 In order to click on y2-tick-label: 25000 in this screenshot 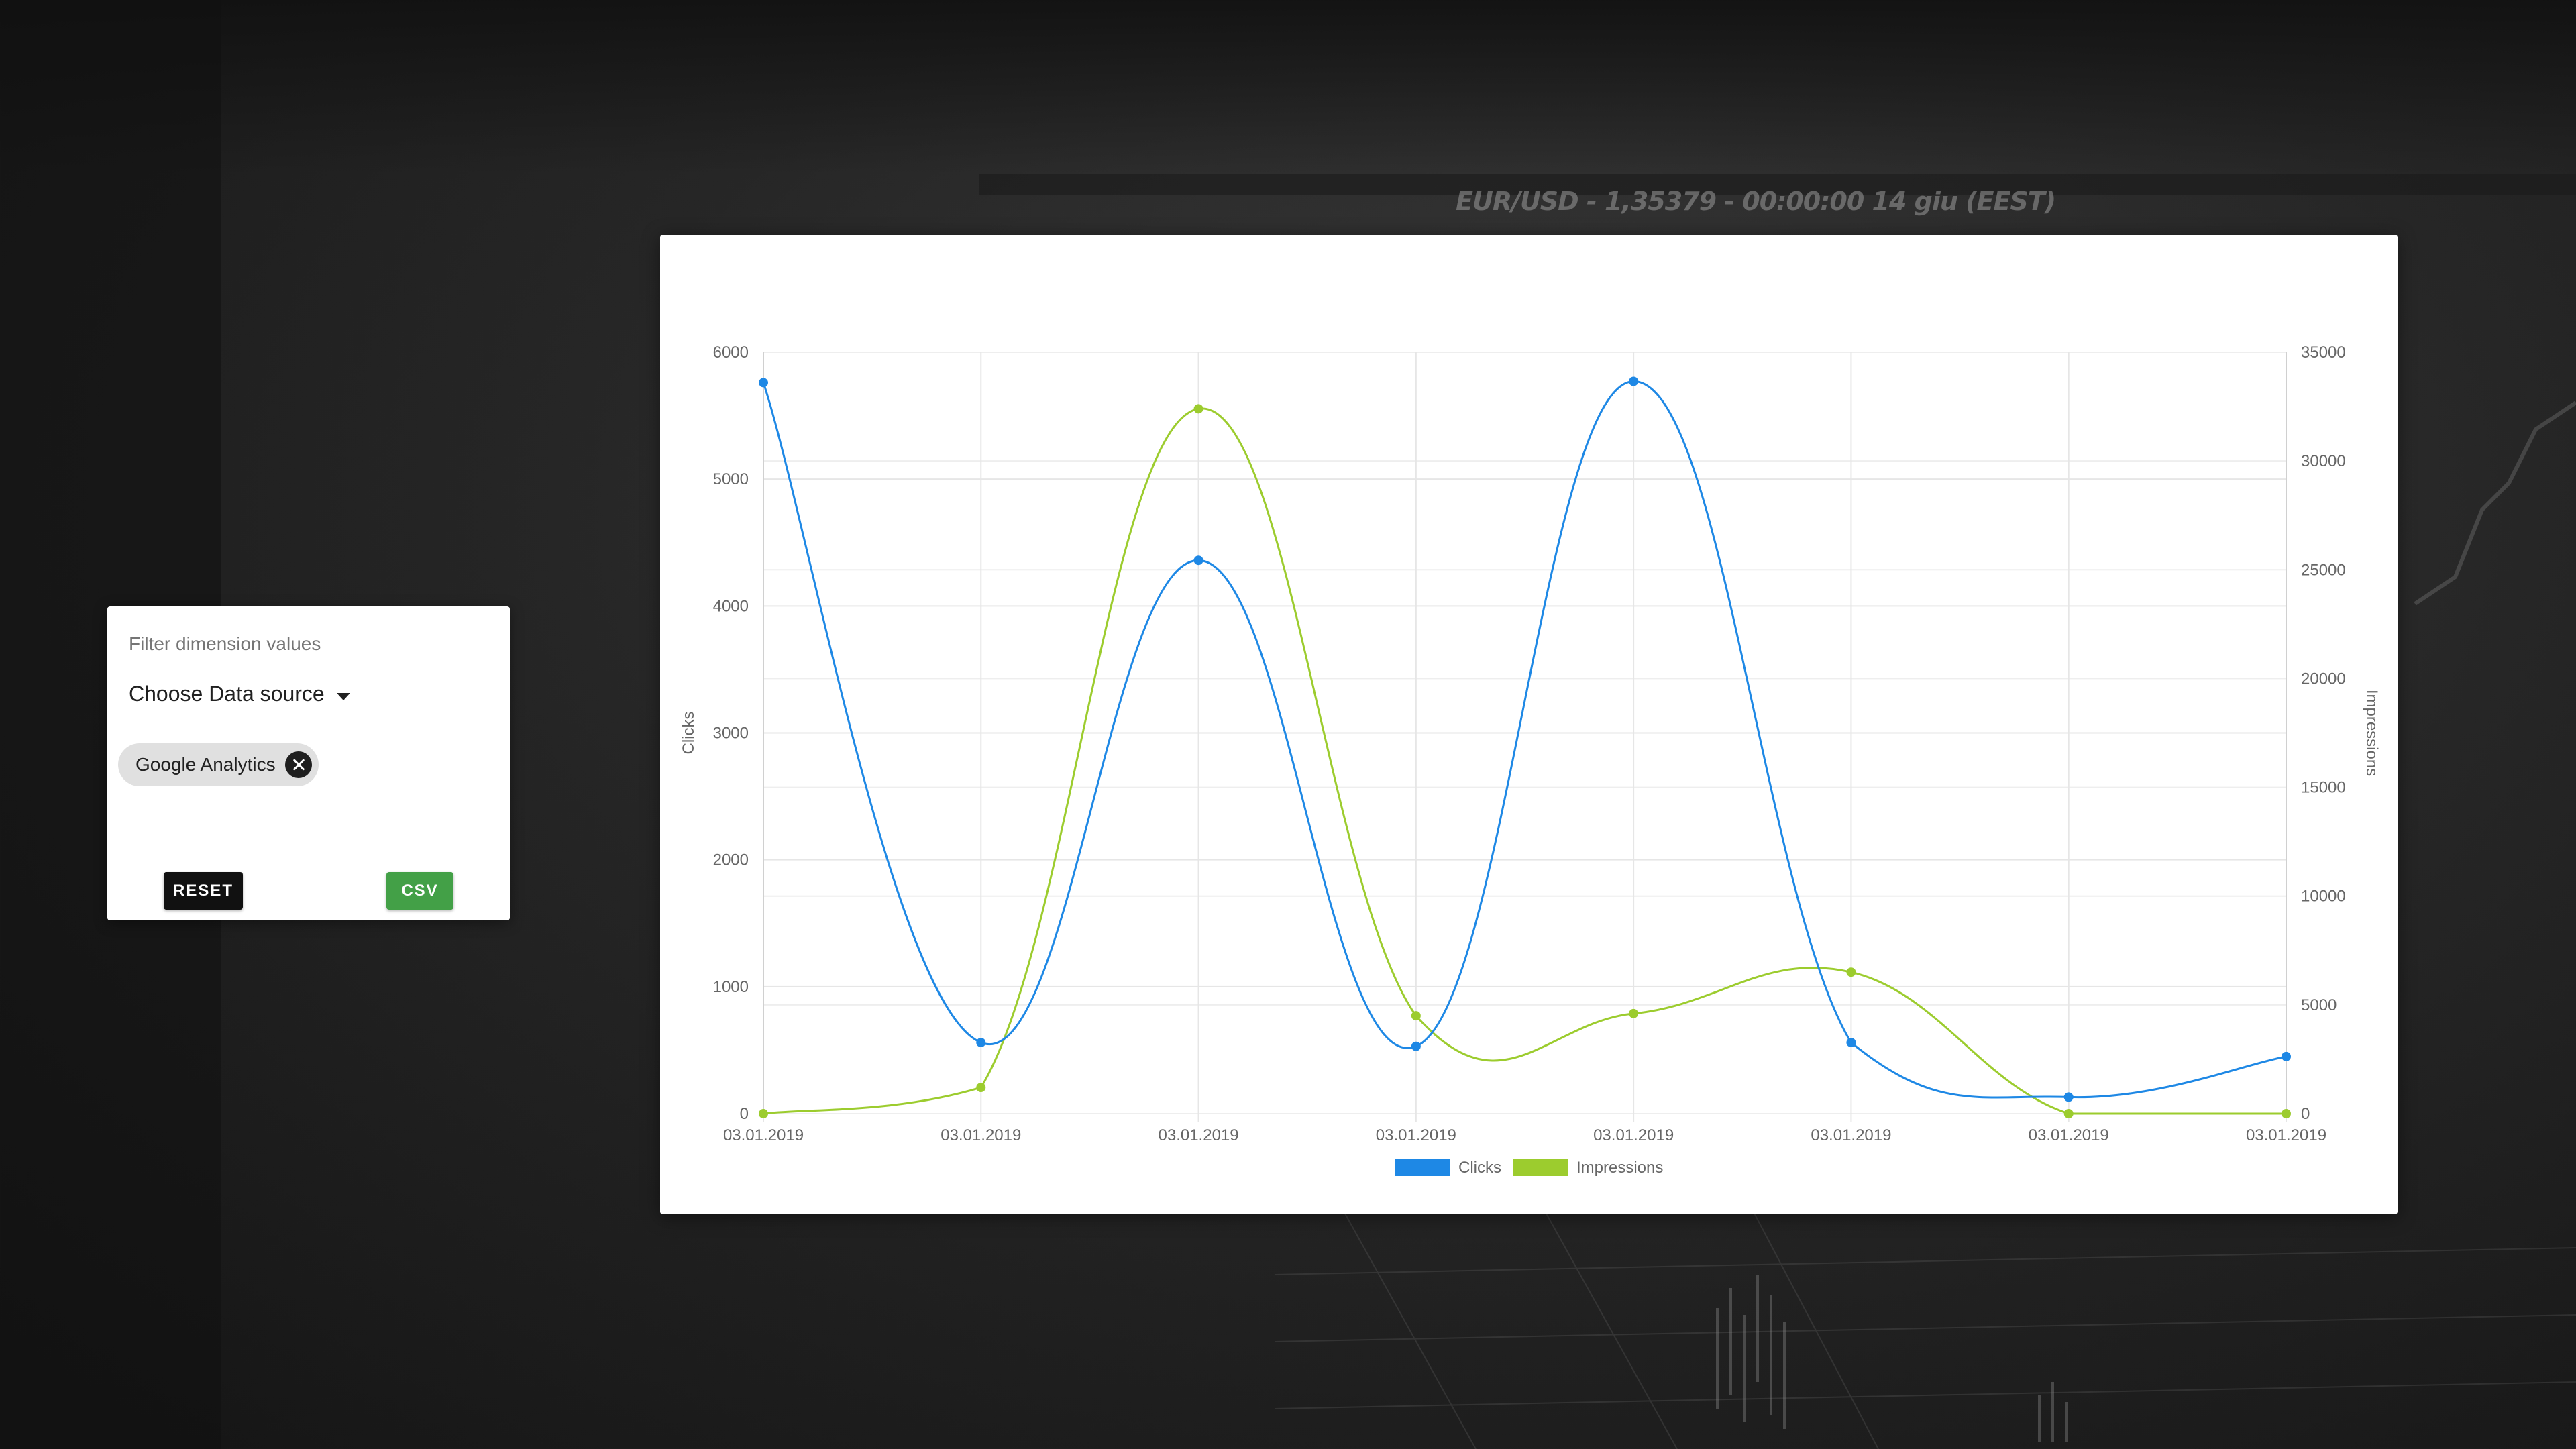, I will do `click(2323, 570)`.